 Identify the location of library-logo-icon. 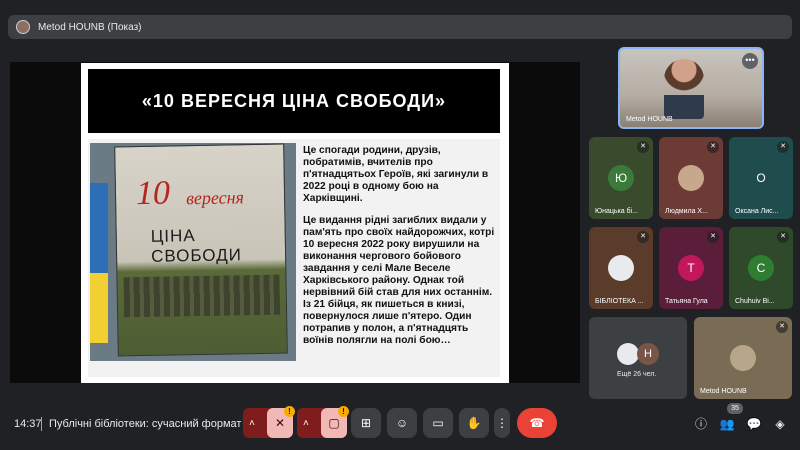
(621, 268).